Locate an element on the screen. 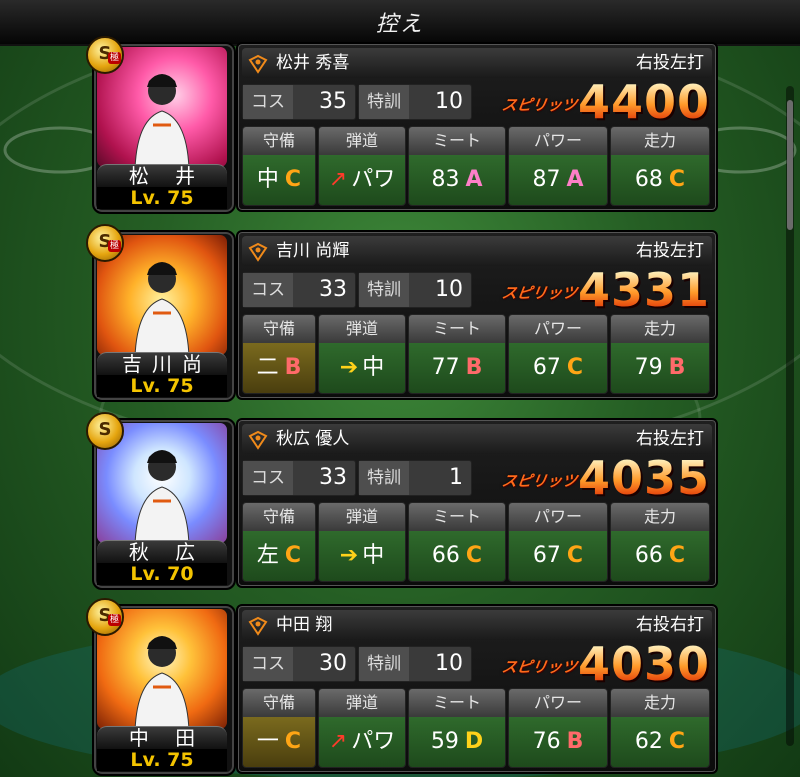 This screenshot has height=777, width=800. player-level: Lv. 70 is located at coordinates (162, 574).